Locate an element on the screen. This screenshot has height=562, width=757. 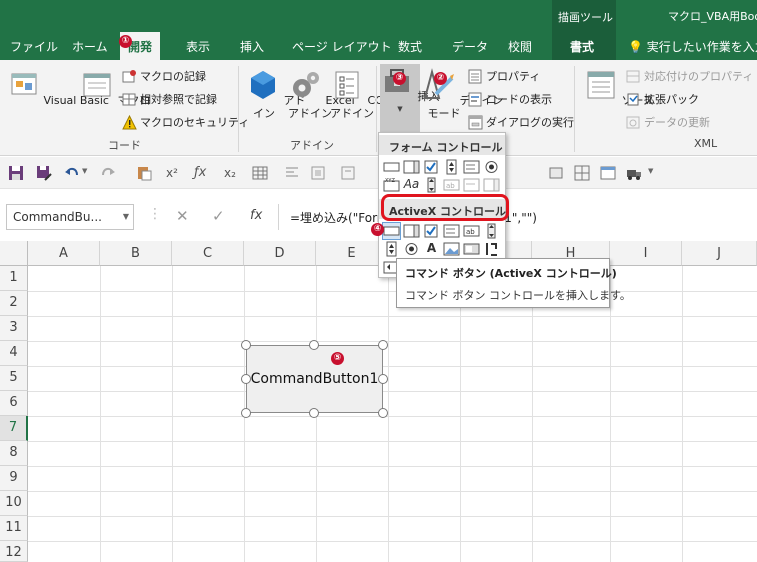
properties-button: プロパティ is located at coordinates (504, 76).